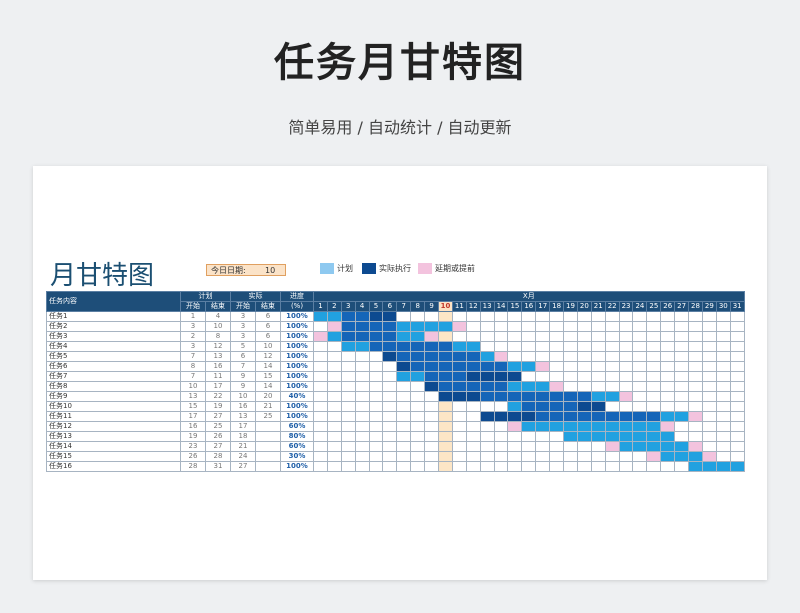 The width and height of the screenshot is (800, 613). I want to click on plan-end-cell: 11, so click(218, 376).